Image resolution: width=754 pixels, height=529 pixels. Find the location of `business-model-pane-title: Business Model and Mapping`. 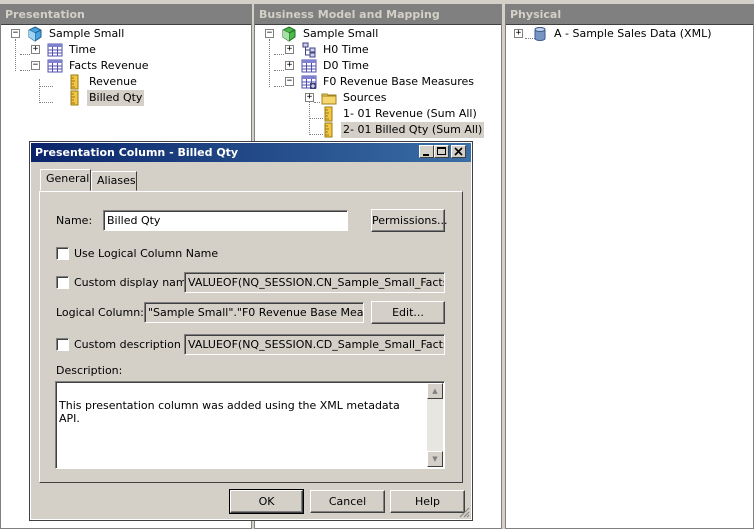

business-model-pane-title: Business Model and Mapping is located at coordinates (378, 15).